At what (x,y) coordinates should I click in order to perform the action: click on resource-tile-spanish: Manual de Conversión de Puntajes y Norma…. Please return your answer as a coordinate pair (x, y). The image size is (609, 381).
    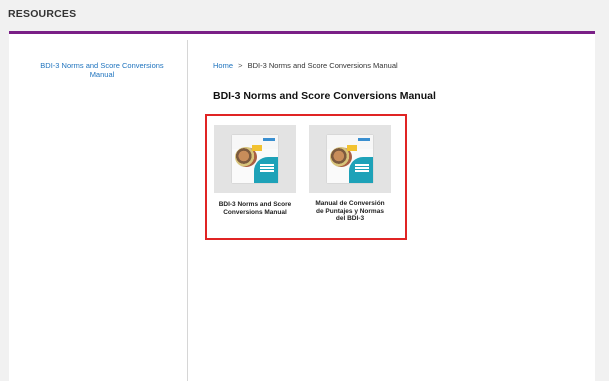
    Looking at the image, I should click on (350, 174).